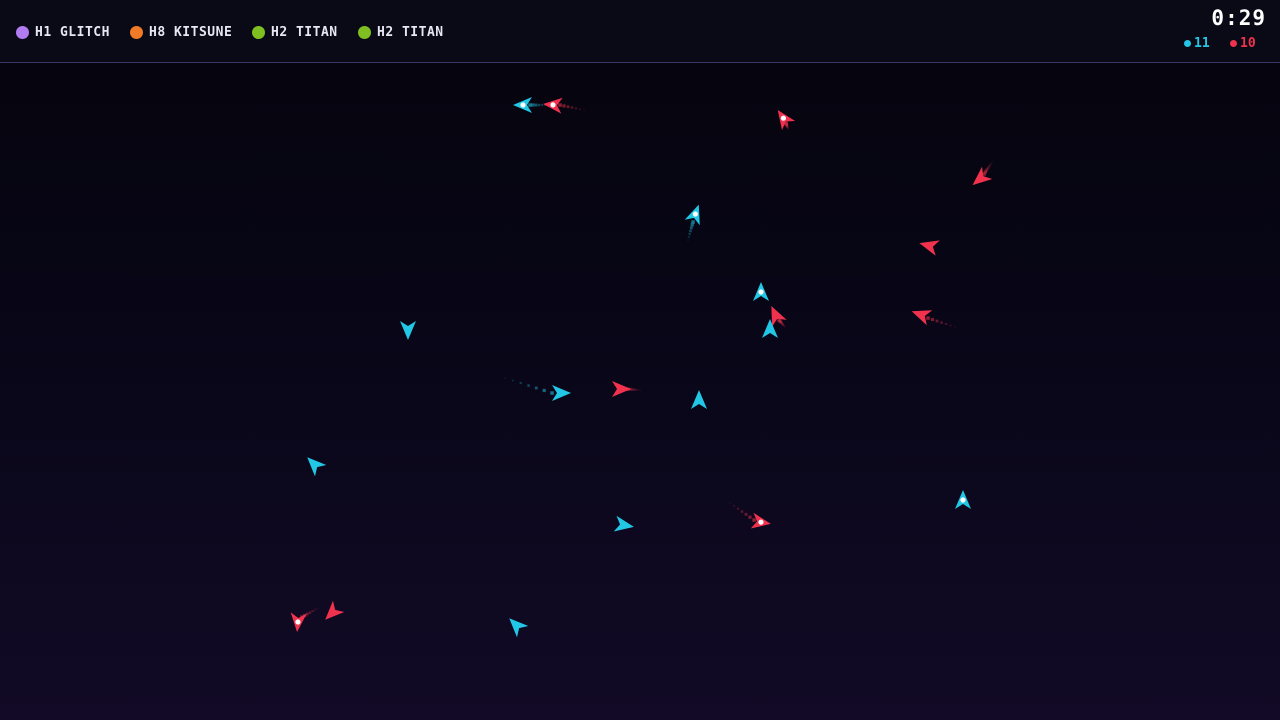 The height and width of the screenshot is (720, 1280). What do you see at coordinates (191, 32) in the screenshot?
I see `player-name: H8 KITSUNE` at bounding box center [191, 32].